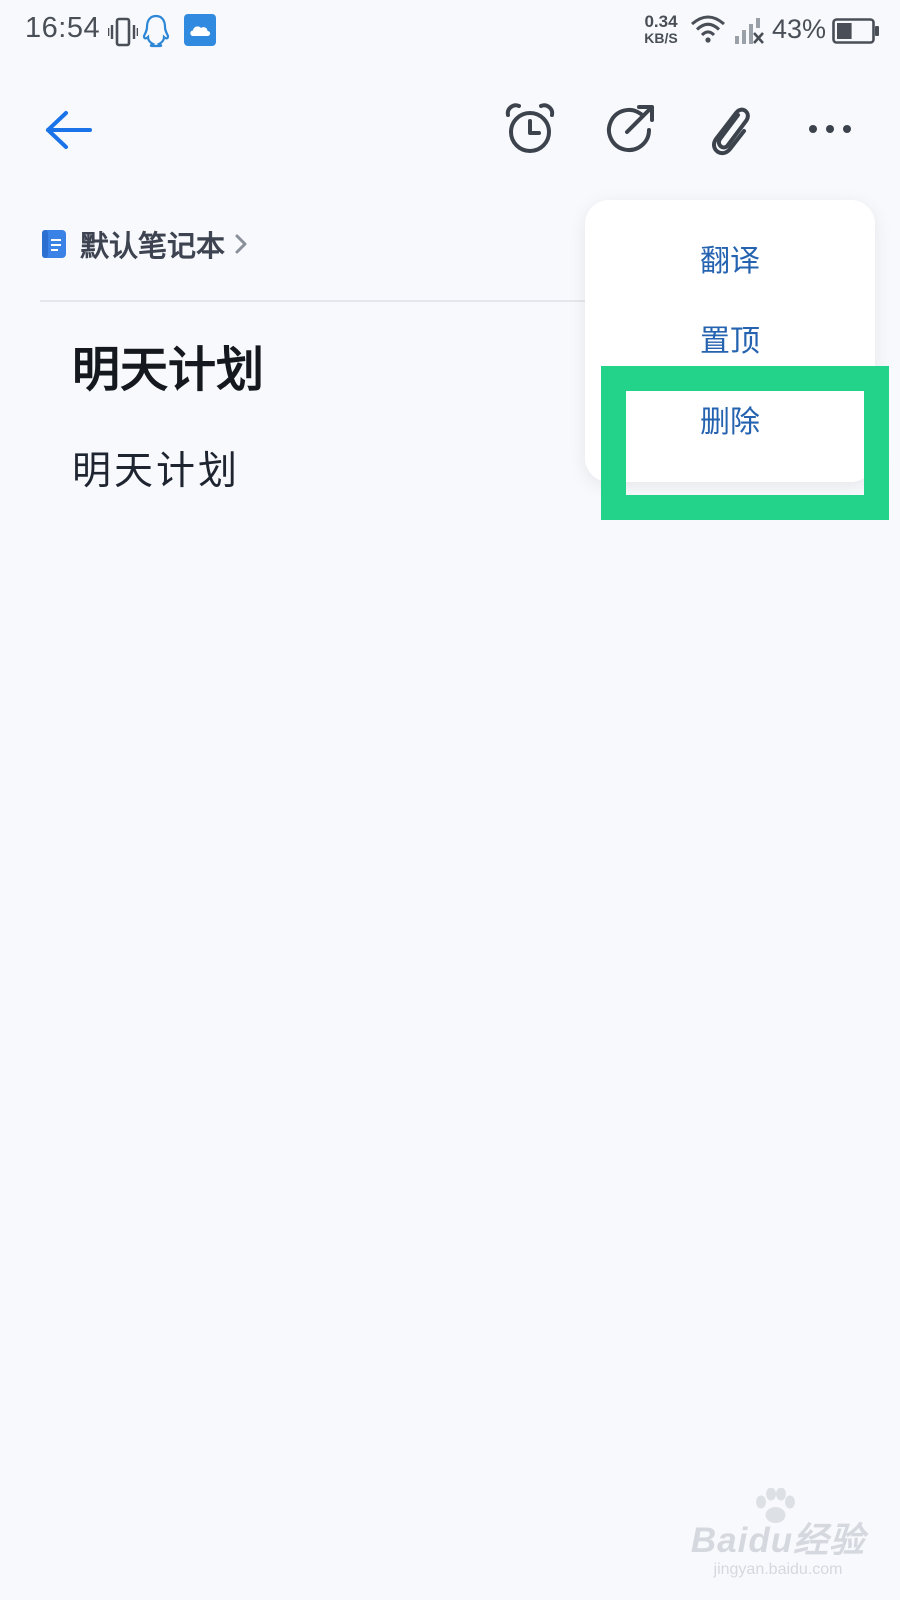 Image resolution: width=900 pixels, height=1600 pixels. Describe the element at coordinates (844, 31) in the screenshot. I see `battery-fill` at that location.